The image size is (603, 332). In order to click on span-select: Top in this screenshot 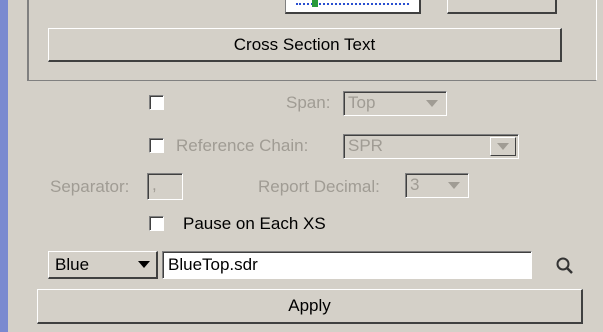, I will do `click(395, 103)`.